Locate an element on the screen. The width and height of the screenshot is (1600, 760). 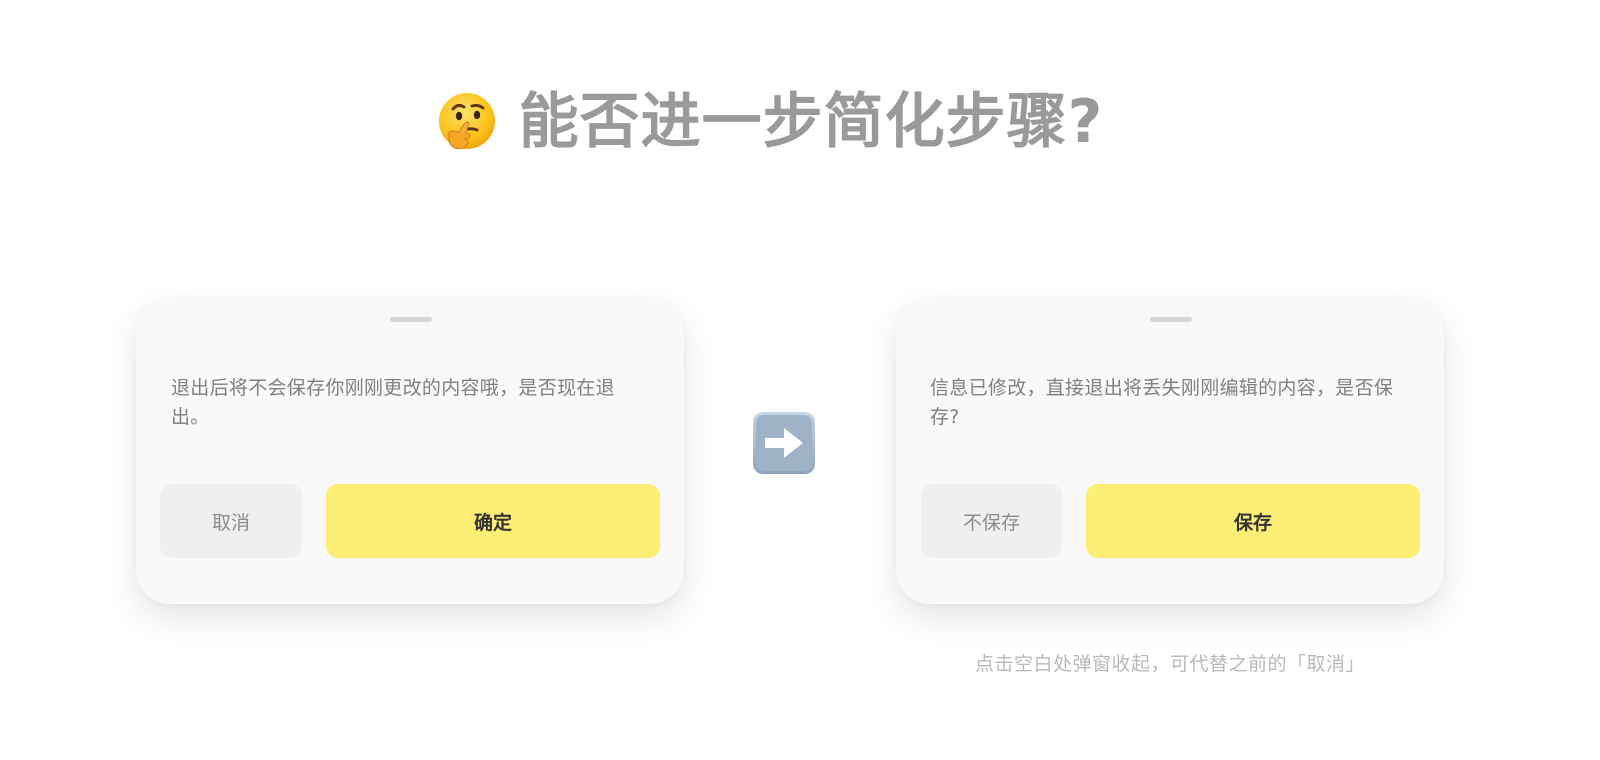
dialog-before: 退出后将不会保存你刚刚更改的内容哦，是否现在退出。 取消 确定 is located at coordinates (410, 451).